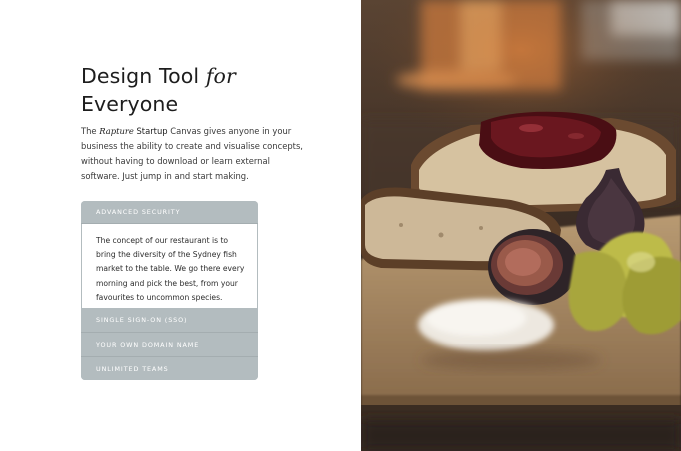  Describe the element at coordinates (169, 212) in the screenshot. I see `accordion-header-advanced-security: ADVANCED SECURITY` at that location.